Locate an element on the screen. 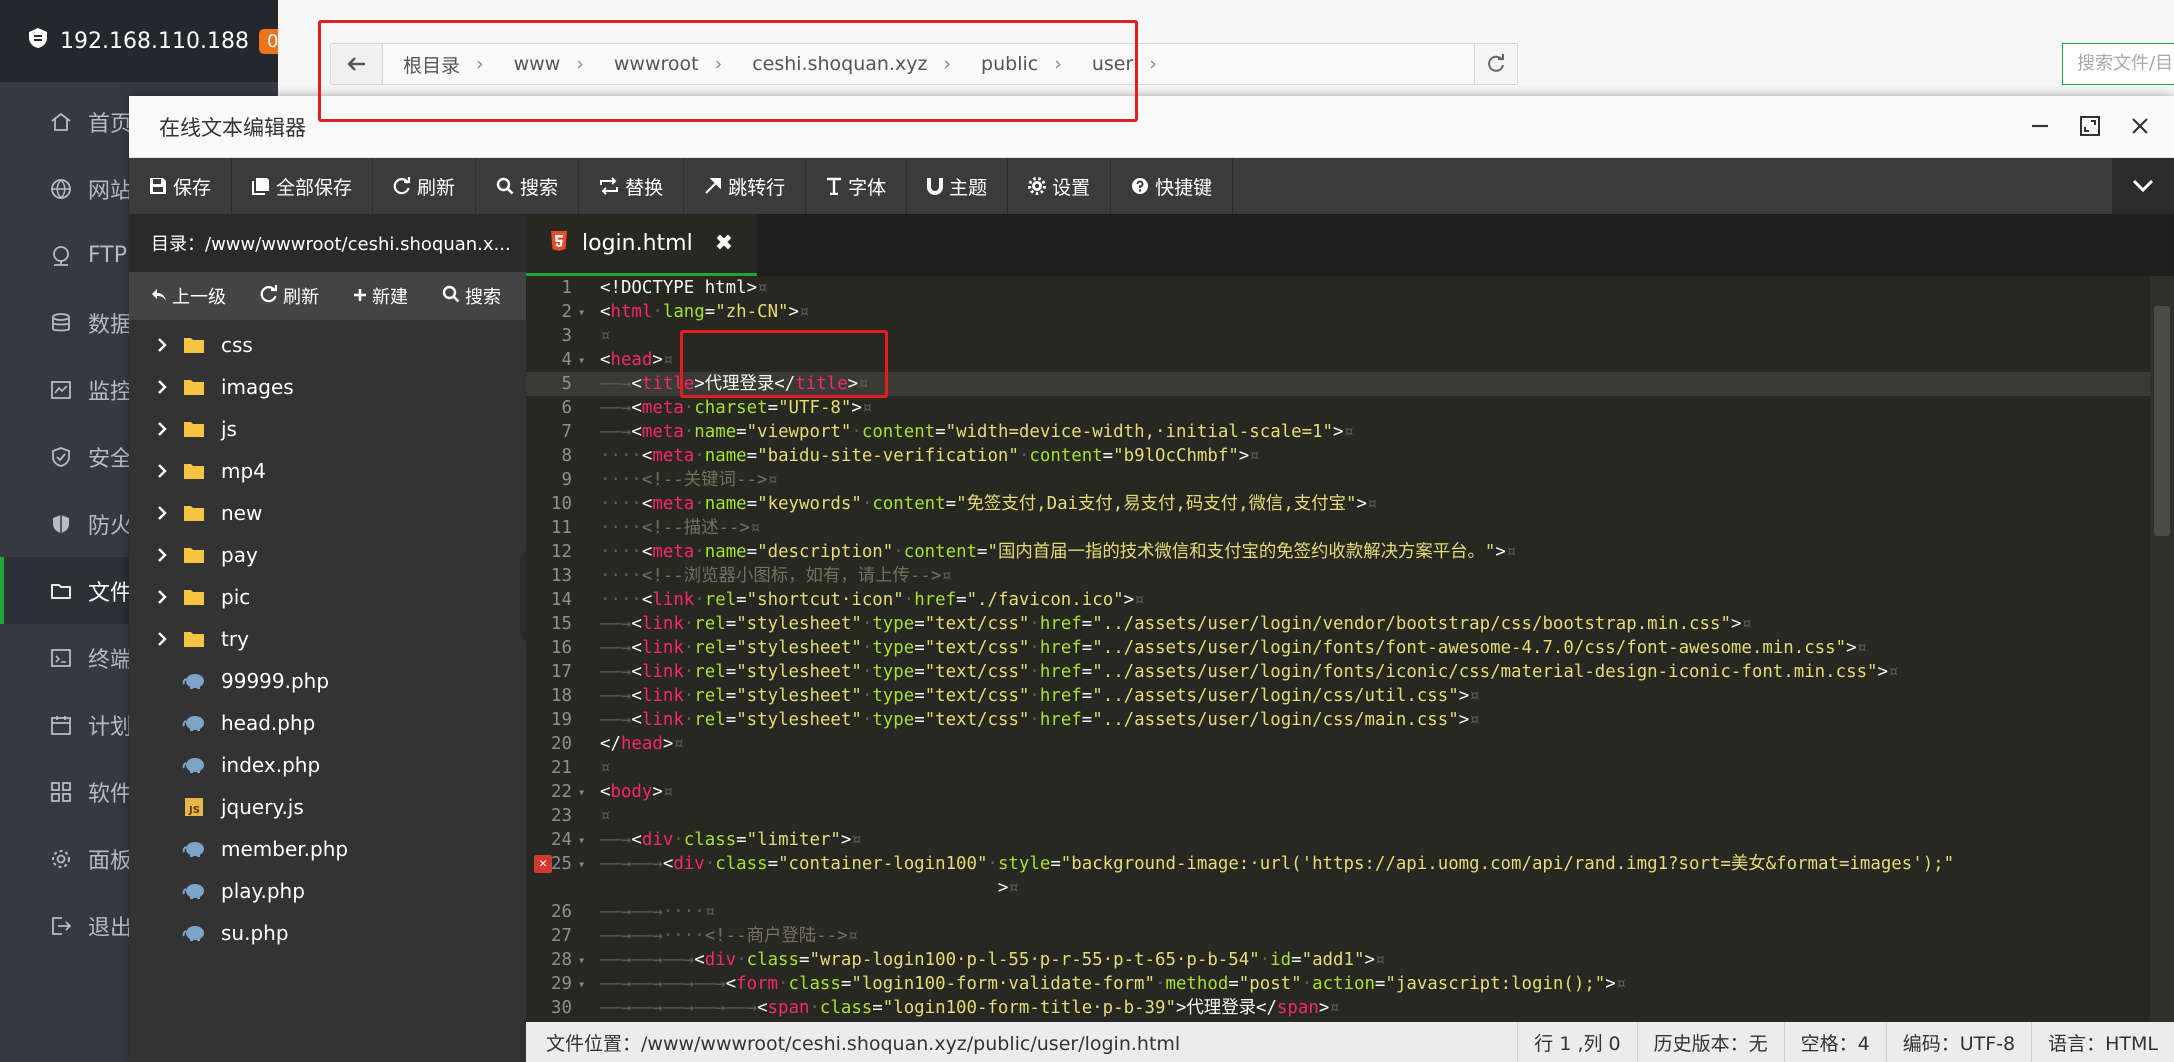  folder-item: images is located at coordinates (327, 387).